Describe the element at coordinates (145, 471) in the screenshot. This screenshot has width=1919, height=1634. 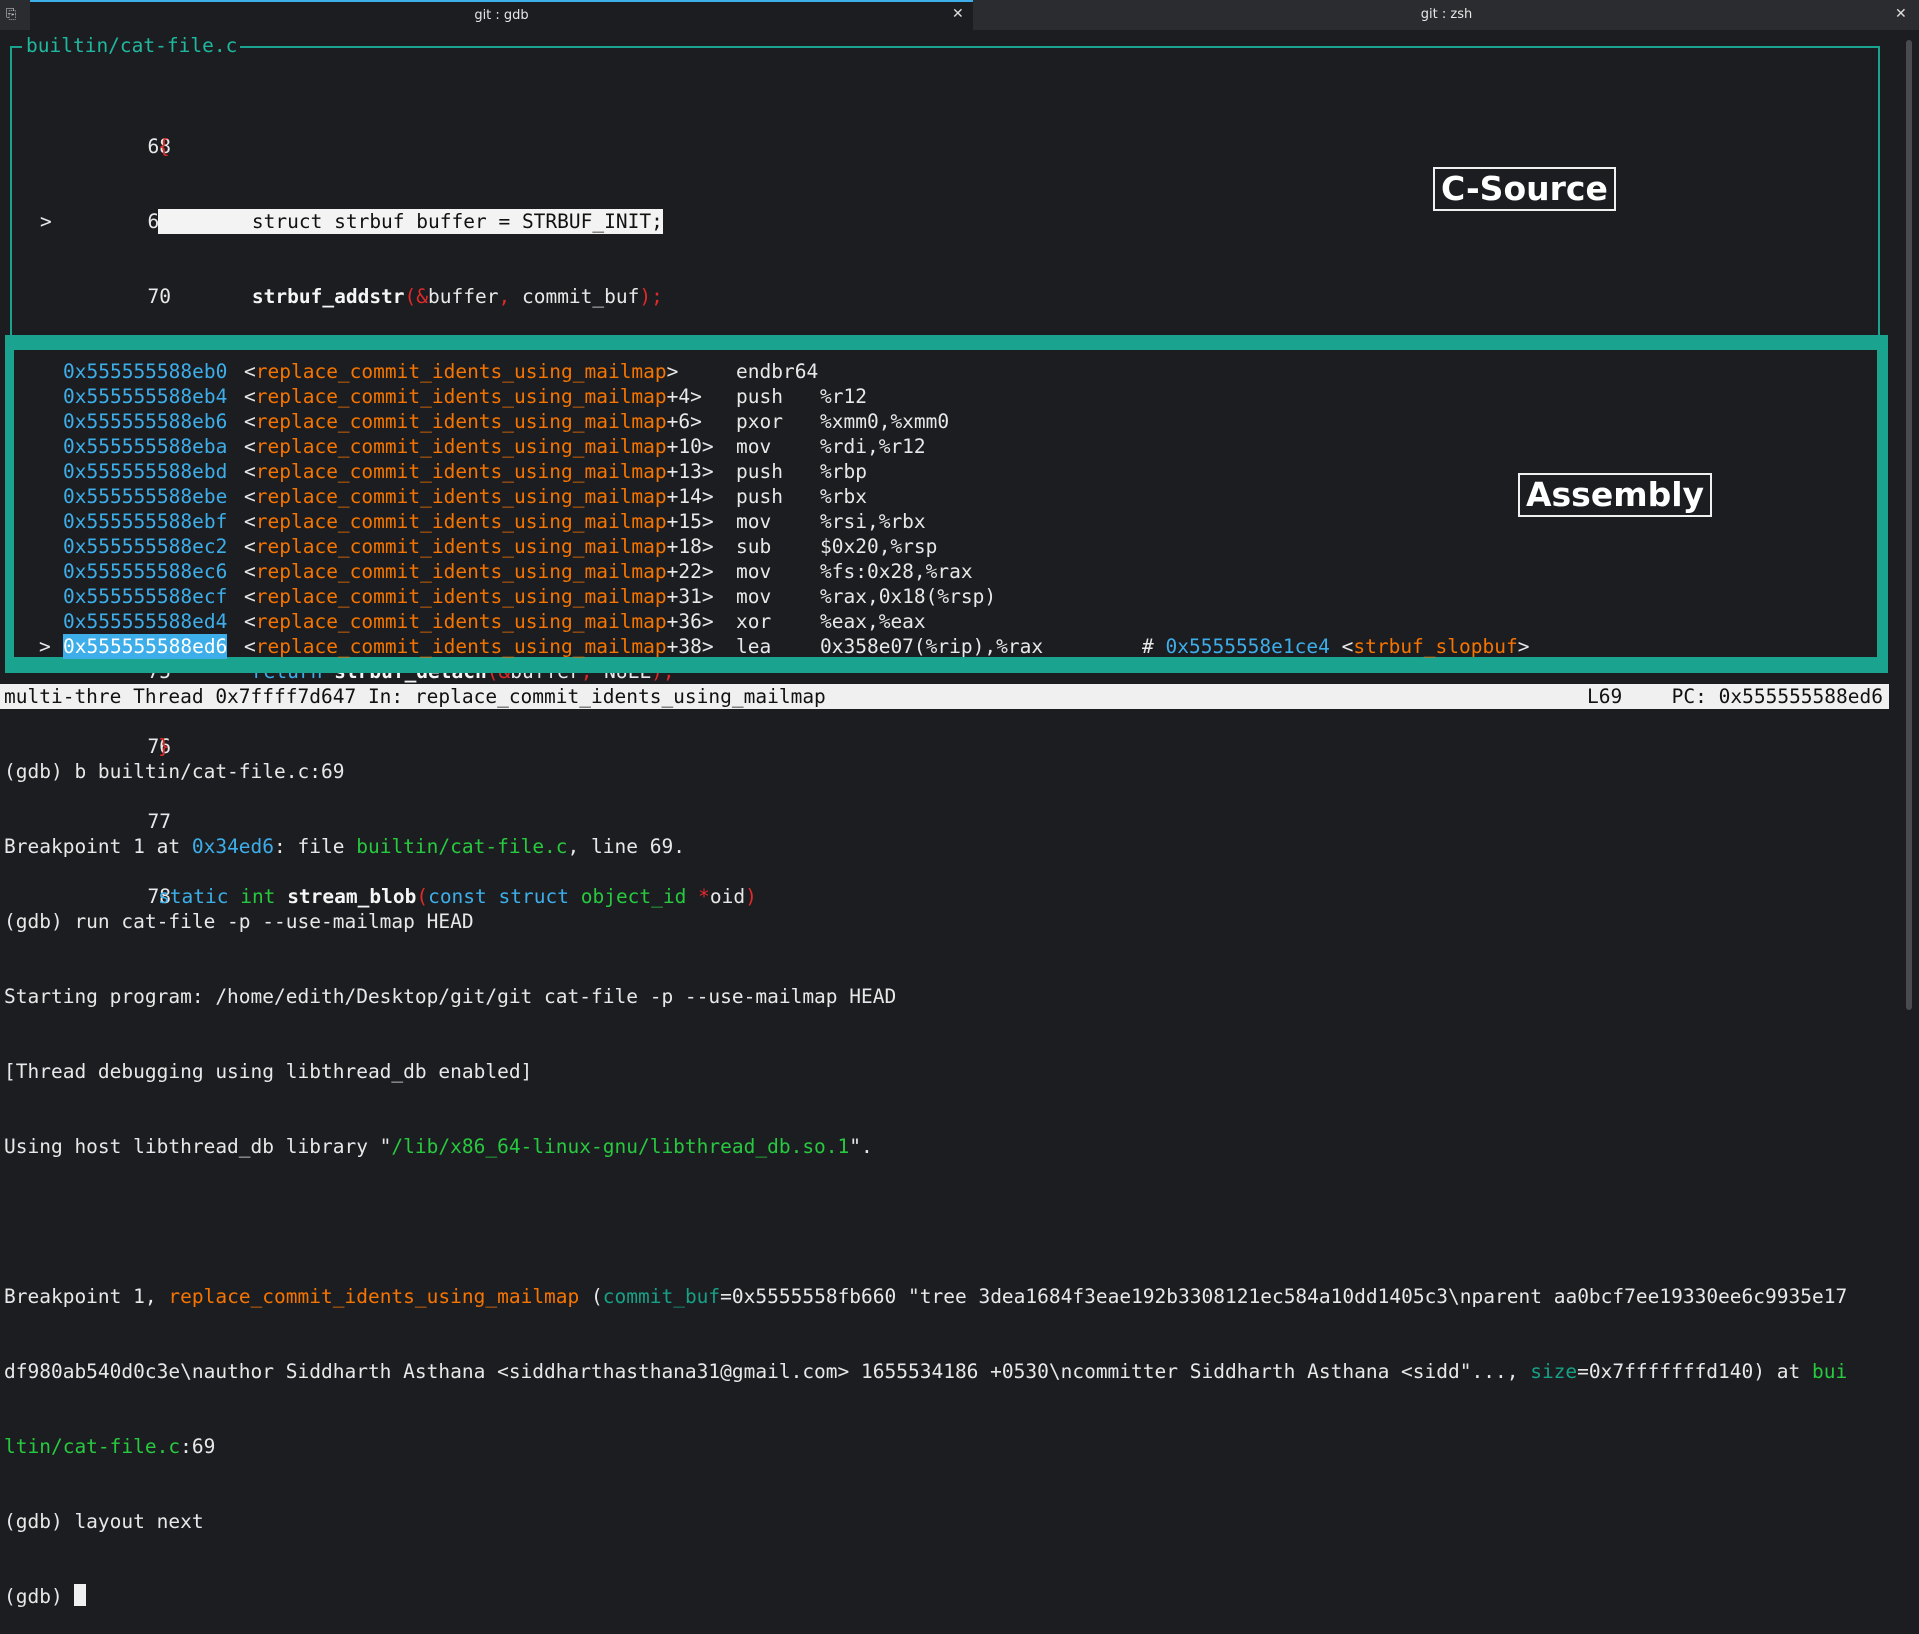
I see `instruction-address: 0x555555588ebd` at that location.